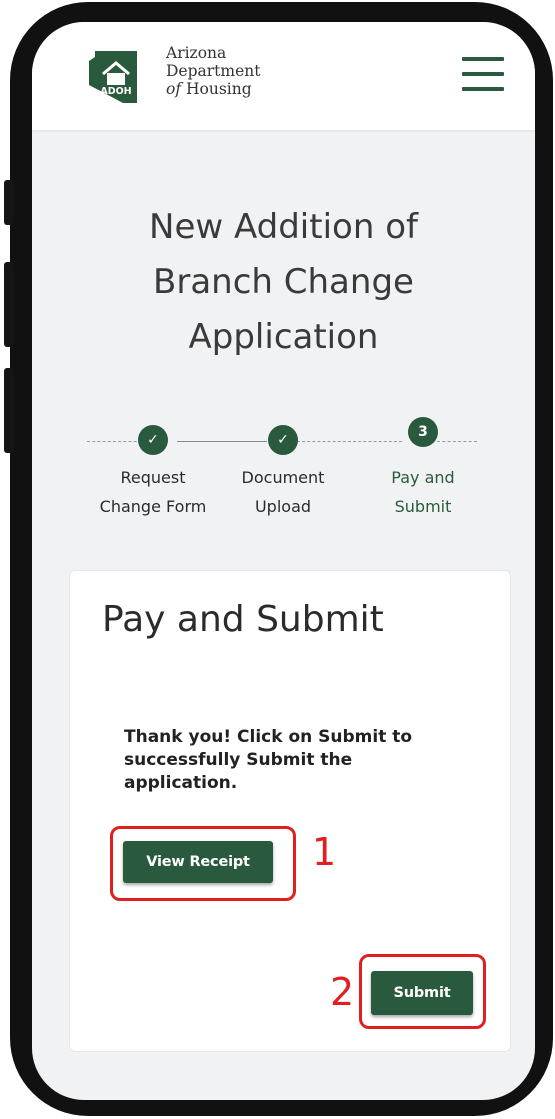 Image resolution: width=555 pixels, height=1119 pixels. What do you see at coordinates (283, 477) in the screenshot?
I see `step-label-line: Document` at bounding box center [283, 477].